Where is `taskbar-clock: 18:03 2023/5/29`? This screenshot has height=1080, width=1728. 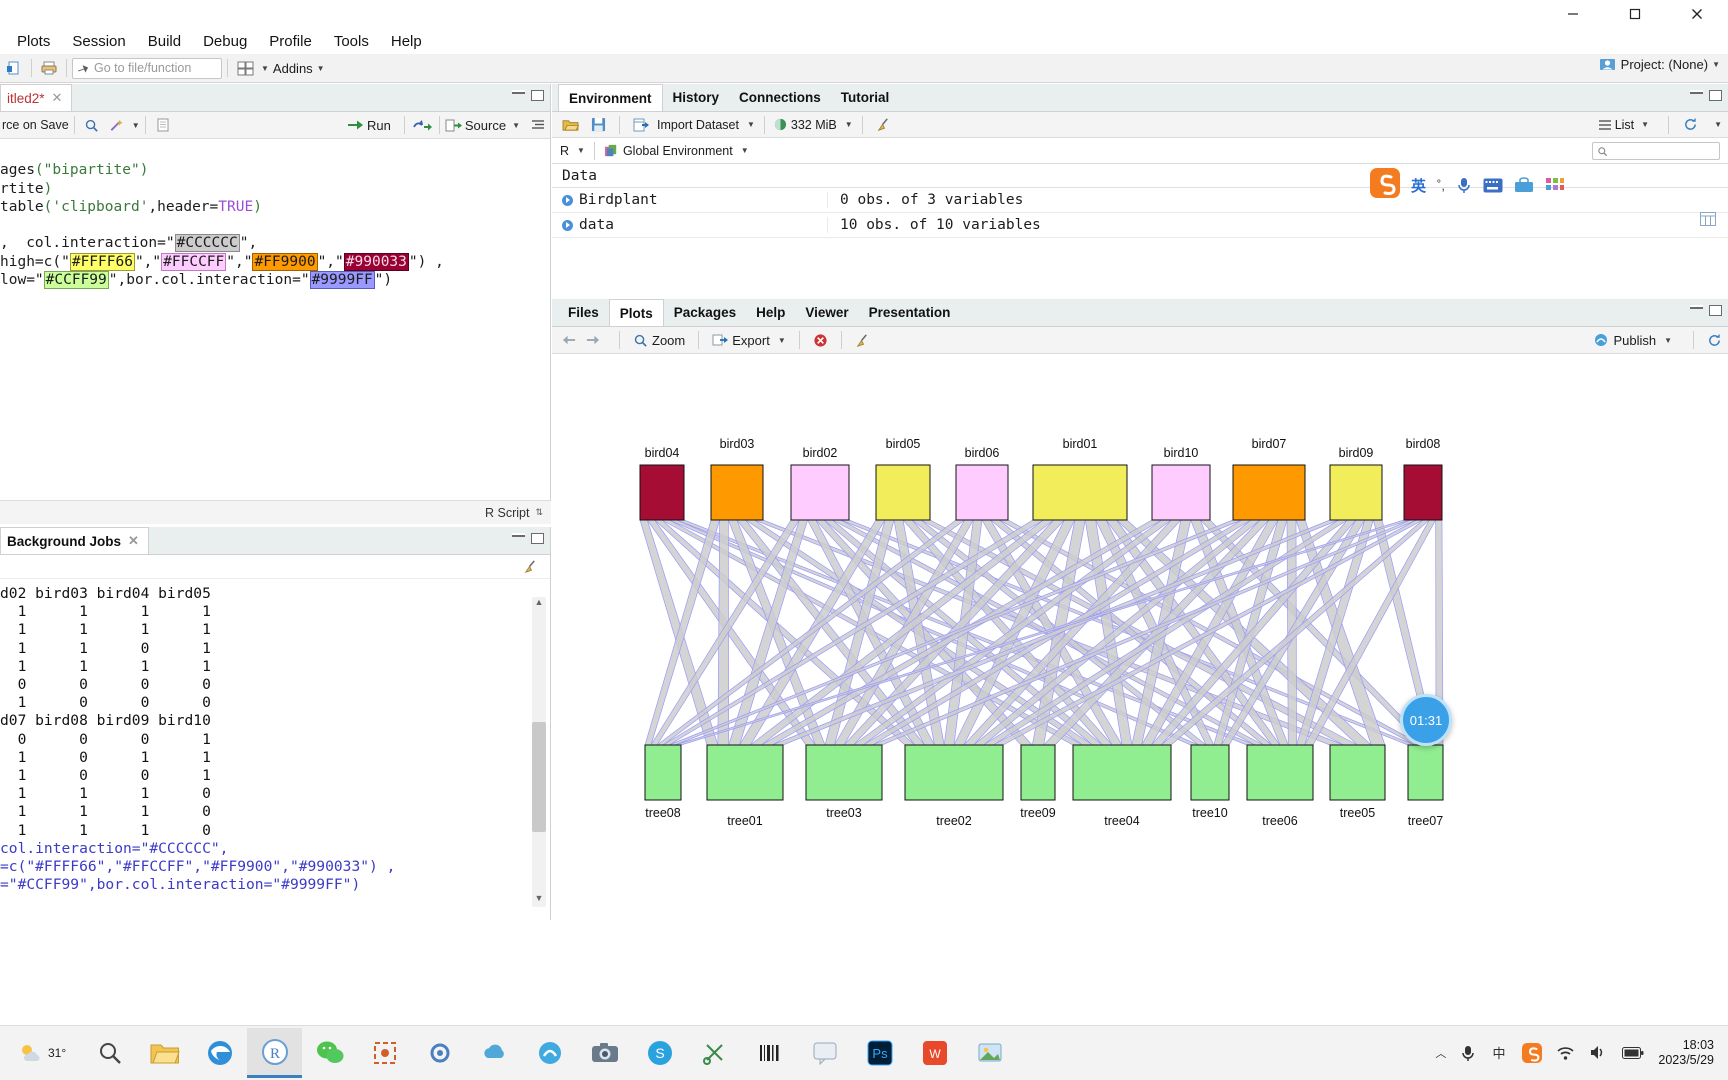 taskbar-clock: 18:03 2023/5/29 is located at coordinates (1686, 1053).